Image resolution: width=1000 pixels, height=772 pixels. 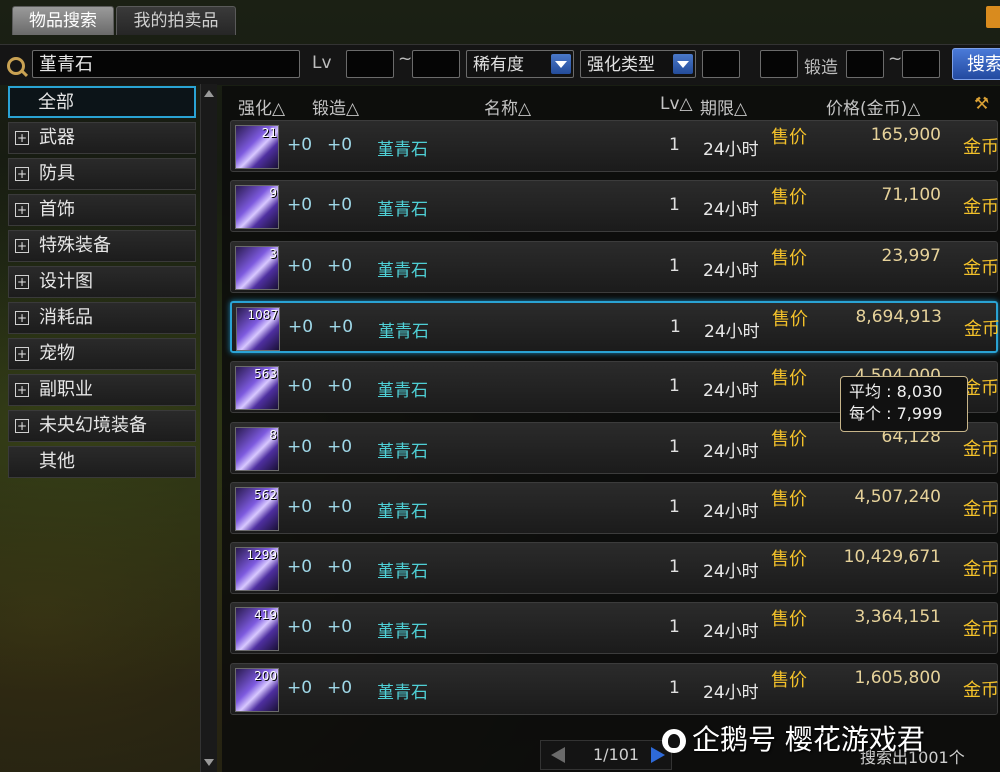 I want to click on table-row: 562 +0 +0 堇青石 1 24小时 售价 4,507,240 金币, so click(x=614, y=507).